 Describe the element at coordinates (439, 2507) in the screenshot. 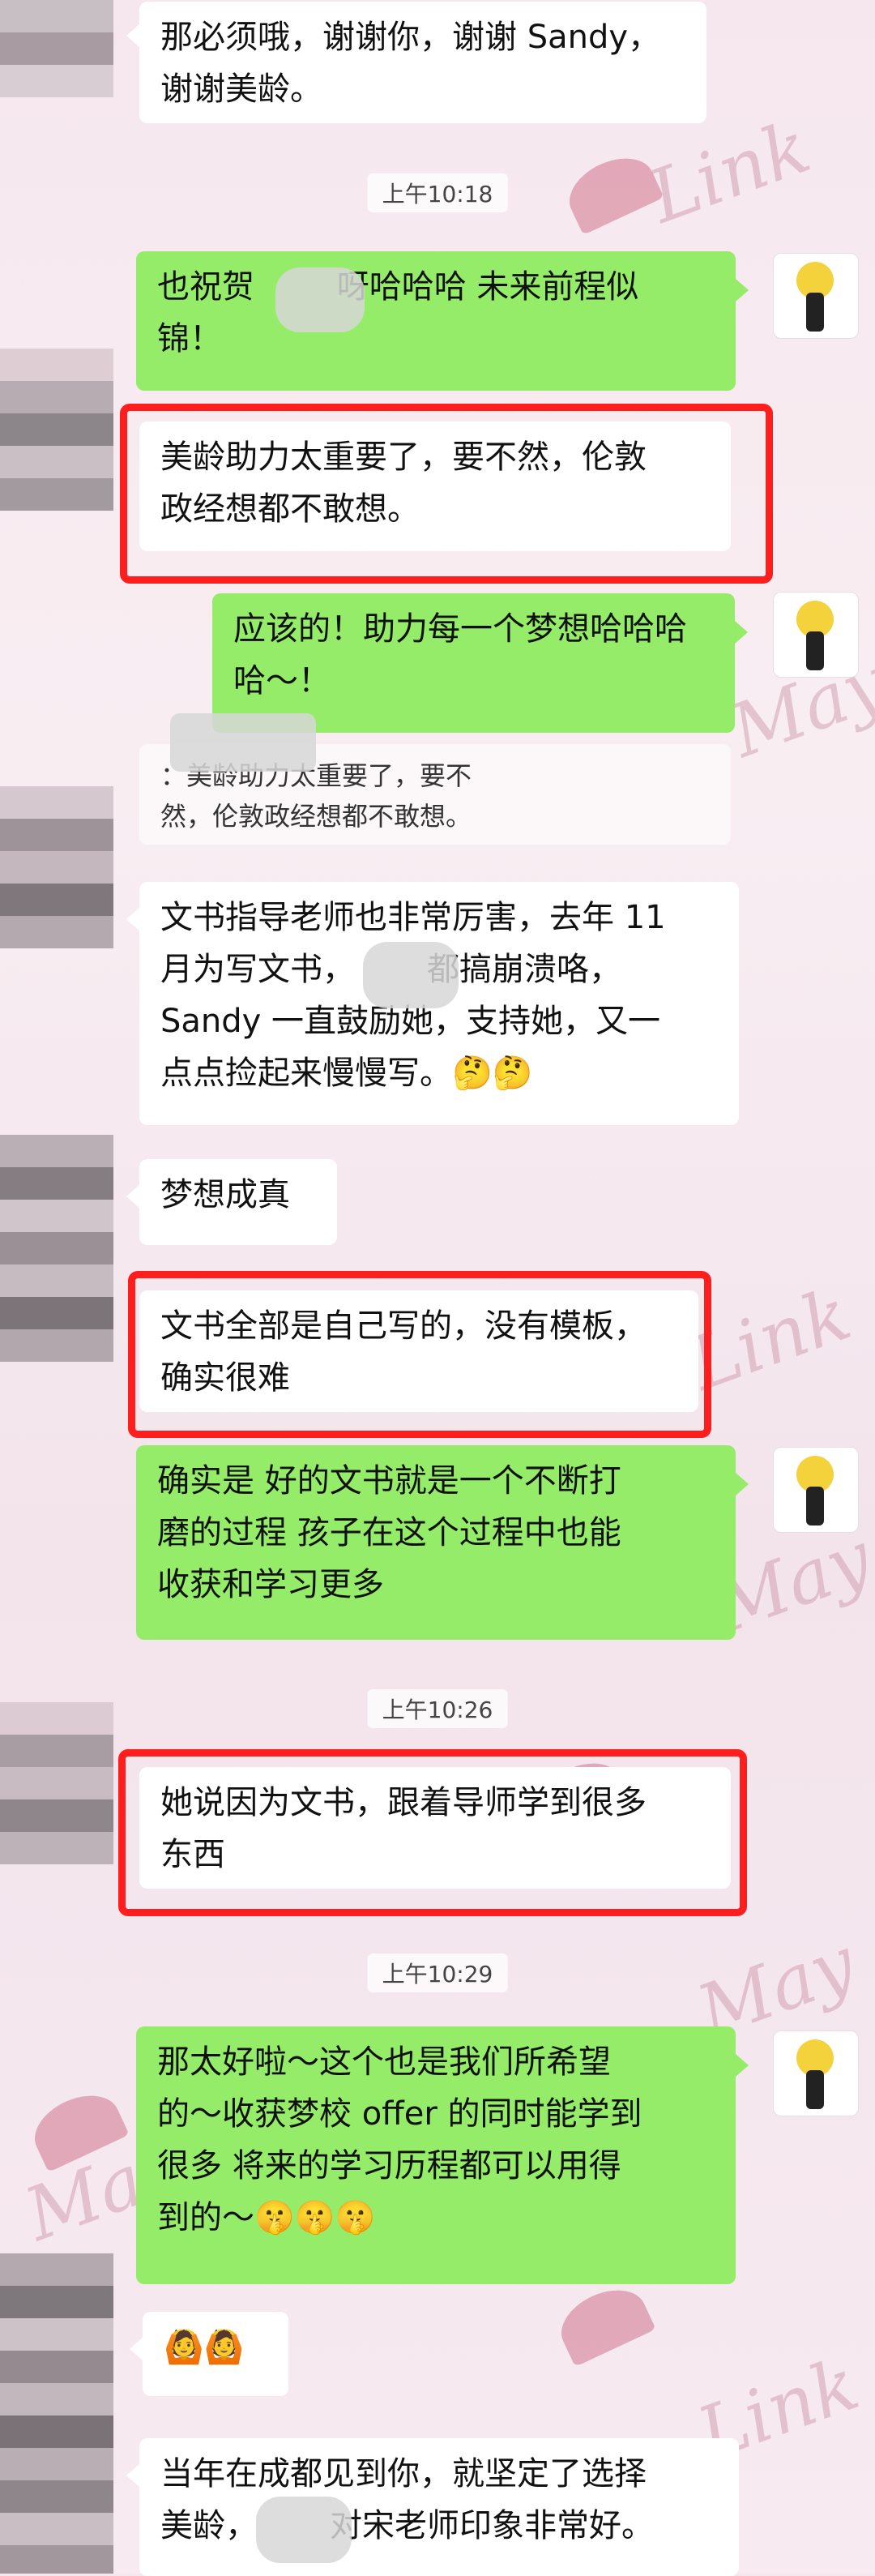

I see `message-bubble: 当年在成都见到你，就坚定了选择 美龄， 对宋老师印象非常好。` at that location.